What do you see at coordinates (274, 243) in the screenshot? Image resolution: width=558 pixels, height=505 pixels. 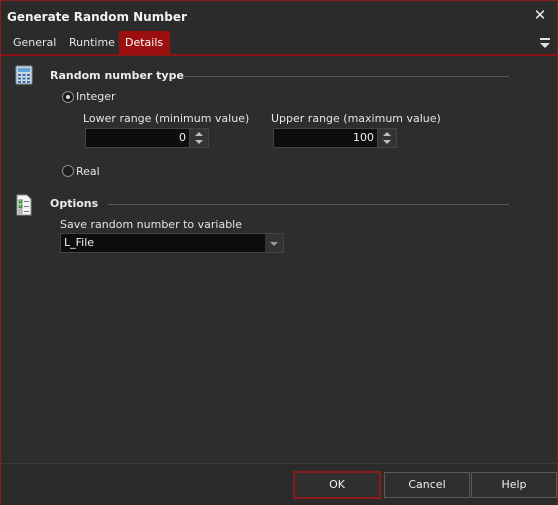 I see `chevron-down-icon` at bounding box center [274, 243].